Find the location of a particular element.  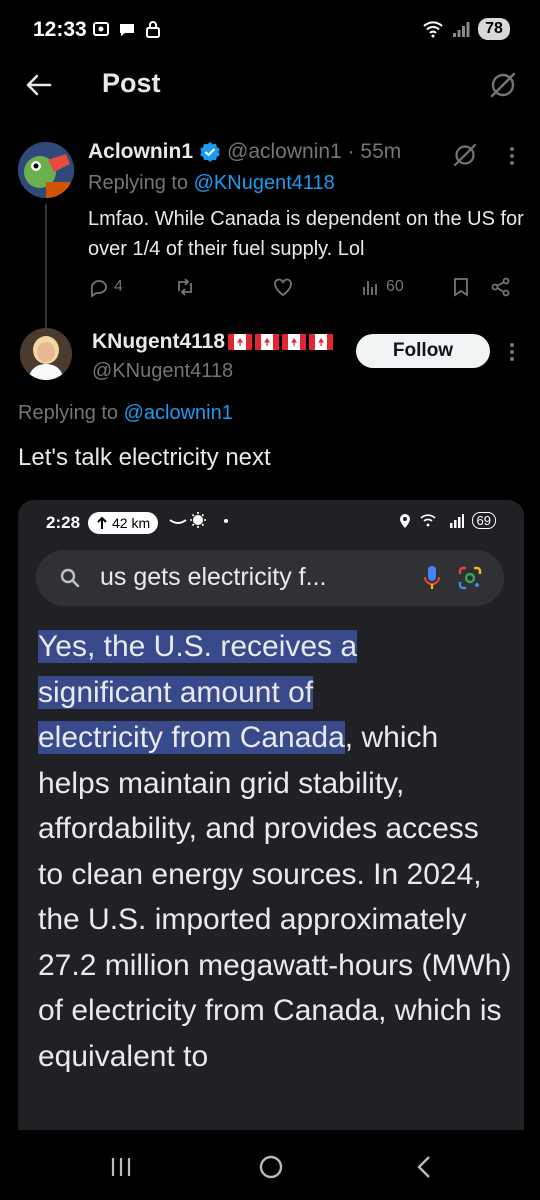

bookmark-icon is located at coordinates (461, 287).